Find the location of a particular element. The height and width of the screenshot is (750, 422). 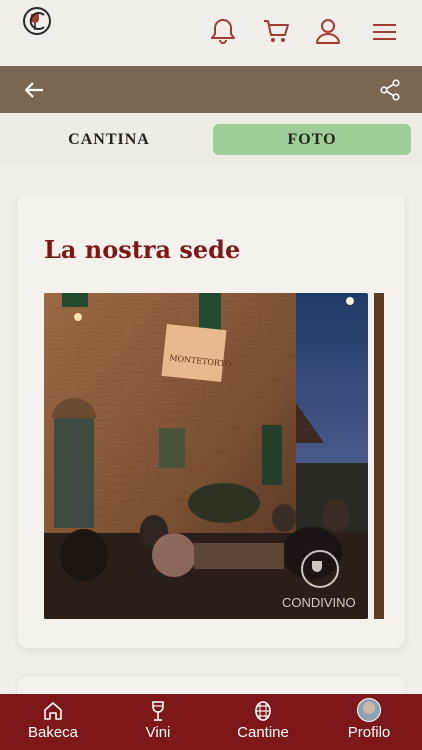

nav-bakeca-label: Bakeca is located at coordinates (53, 732).